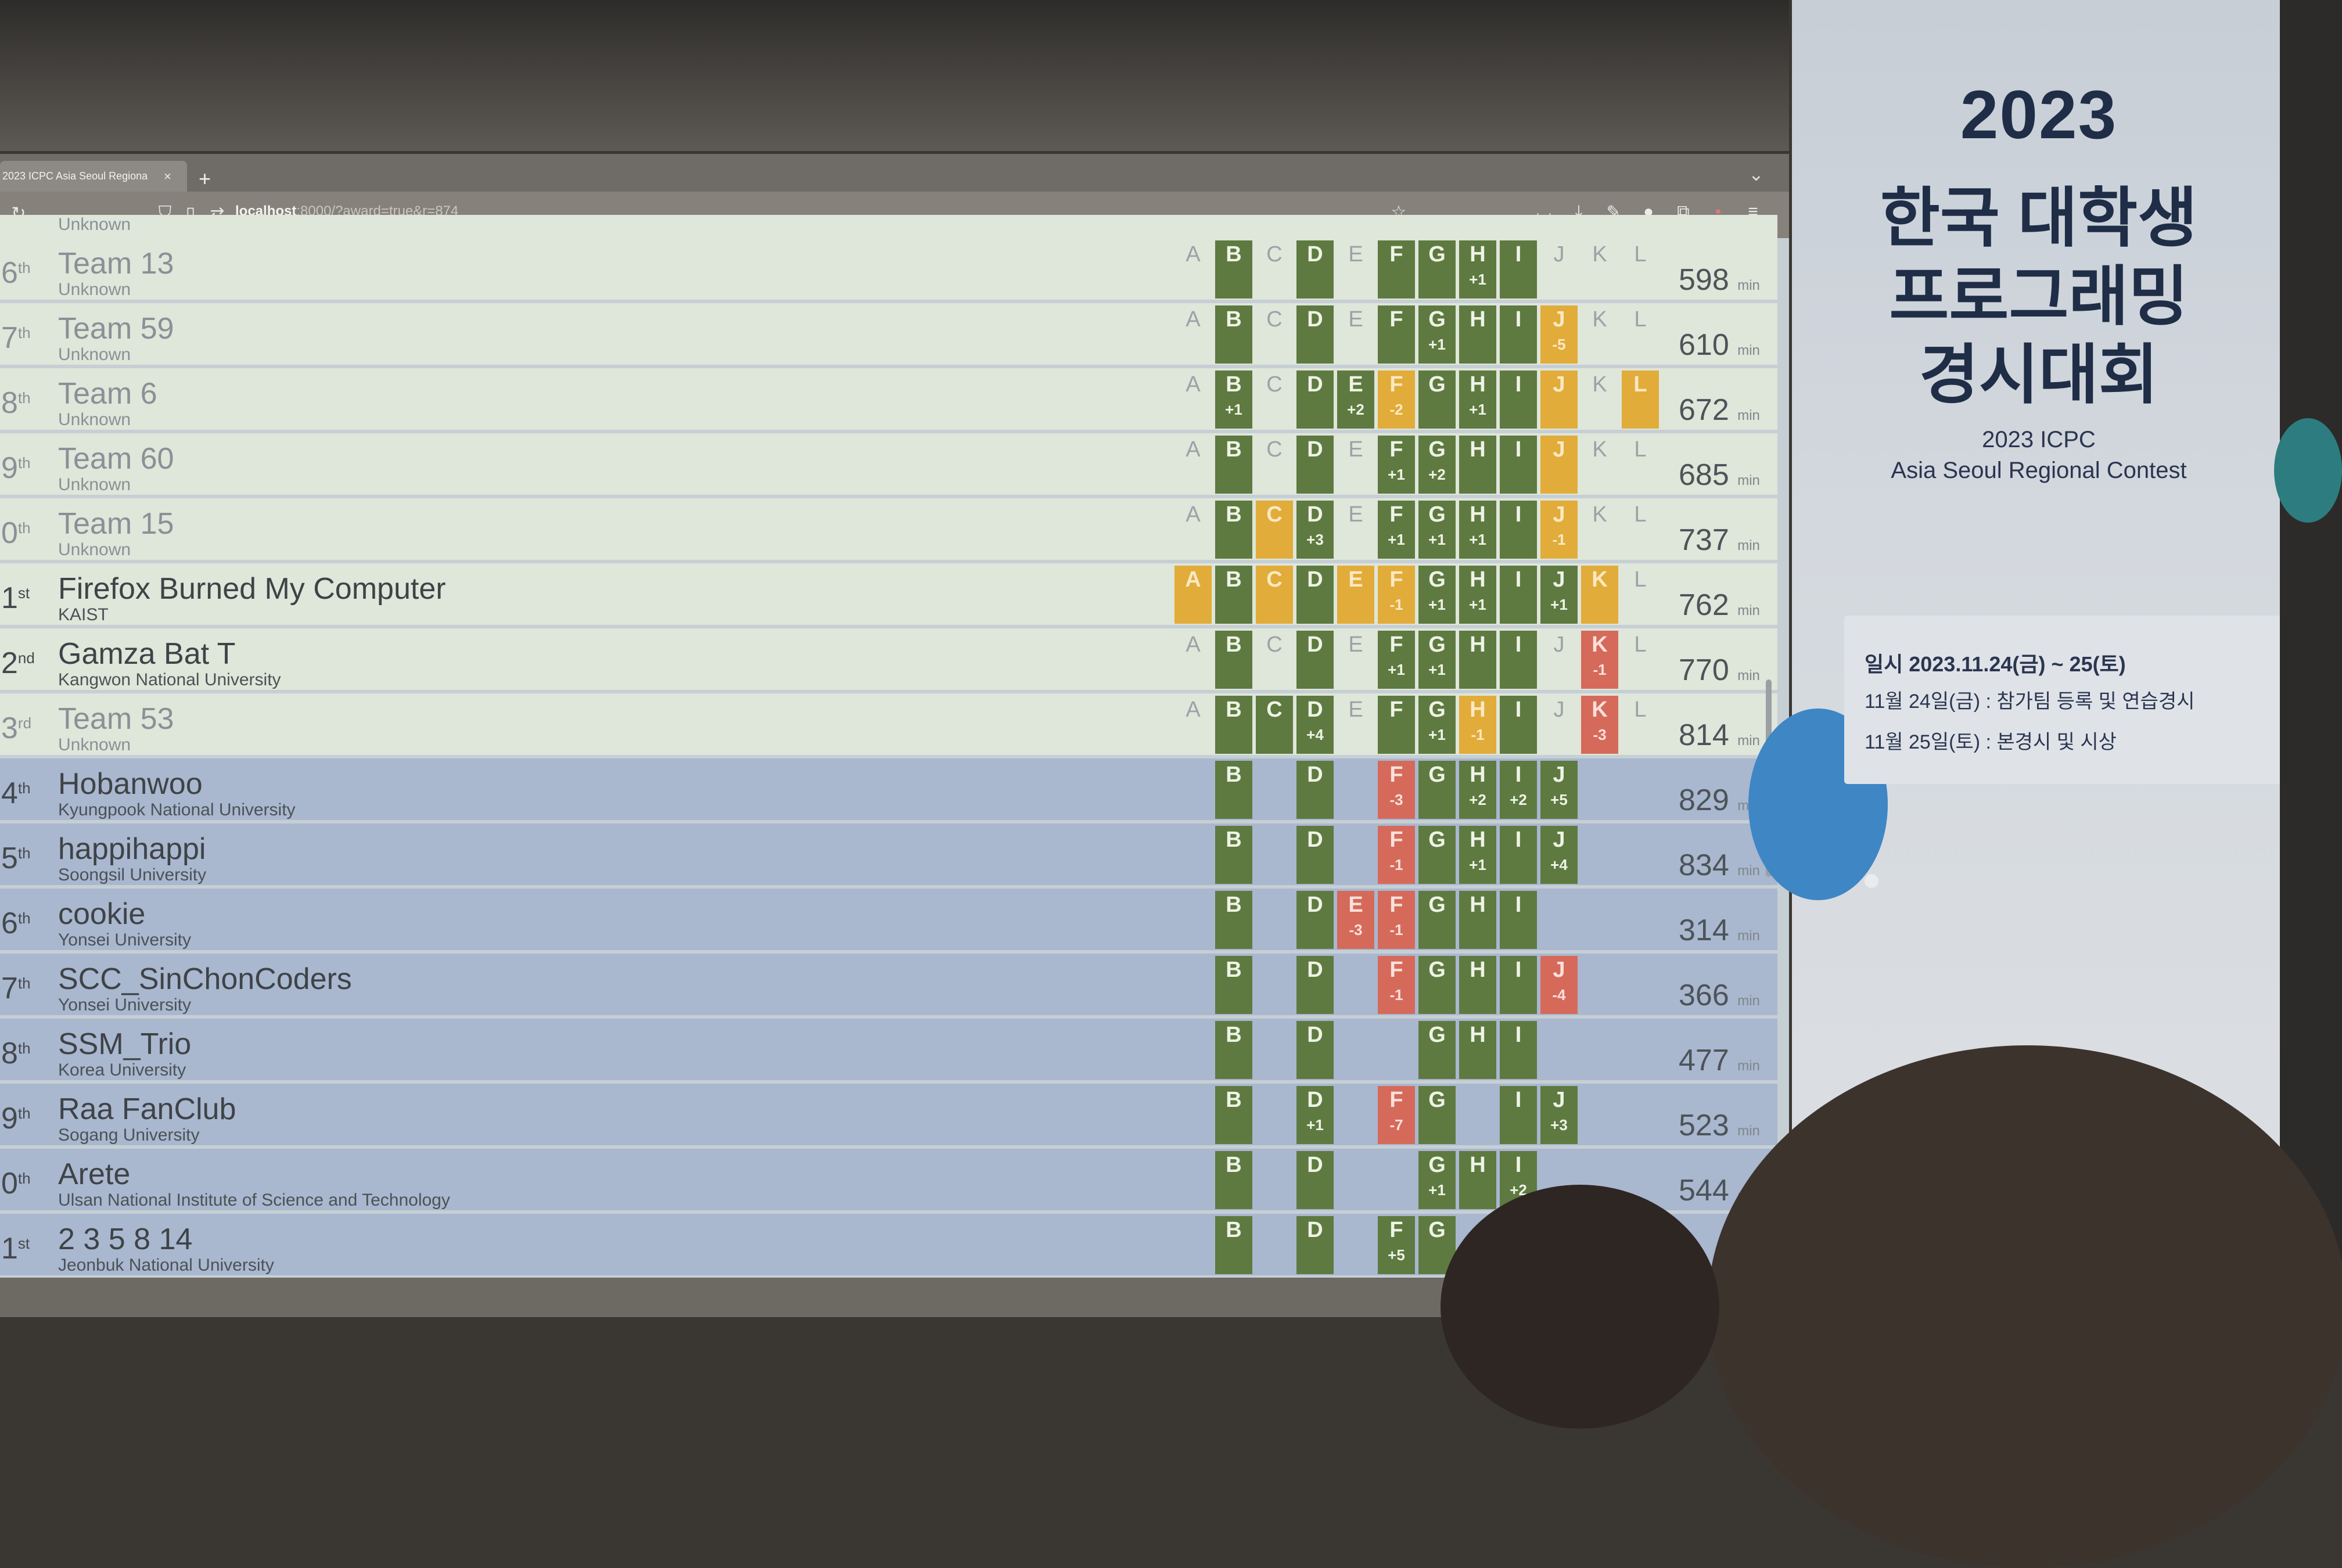 The width and height of the screenshot is (2342, 1568). I want to click on table-row: 6th Team 13 Unknown A B C D E F G H +1 I J K L 598 min, so click(889, 269).